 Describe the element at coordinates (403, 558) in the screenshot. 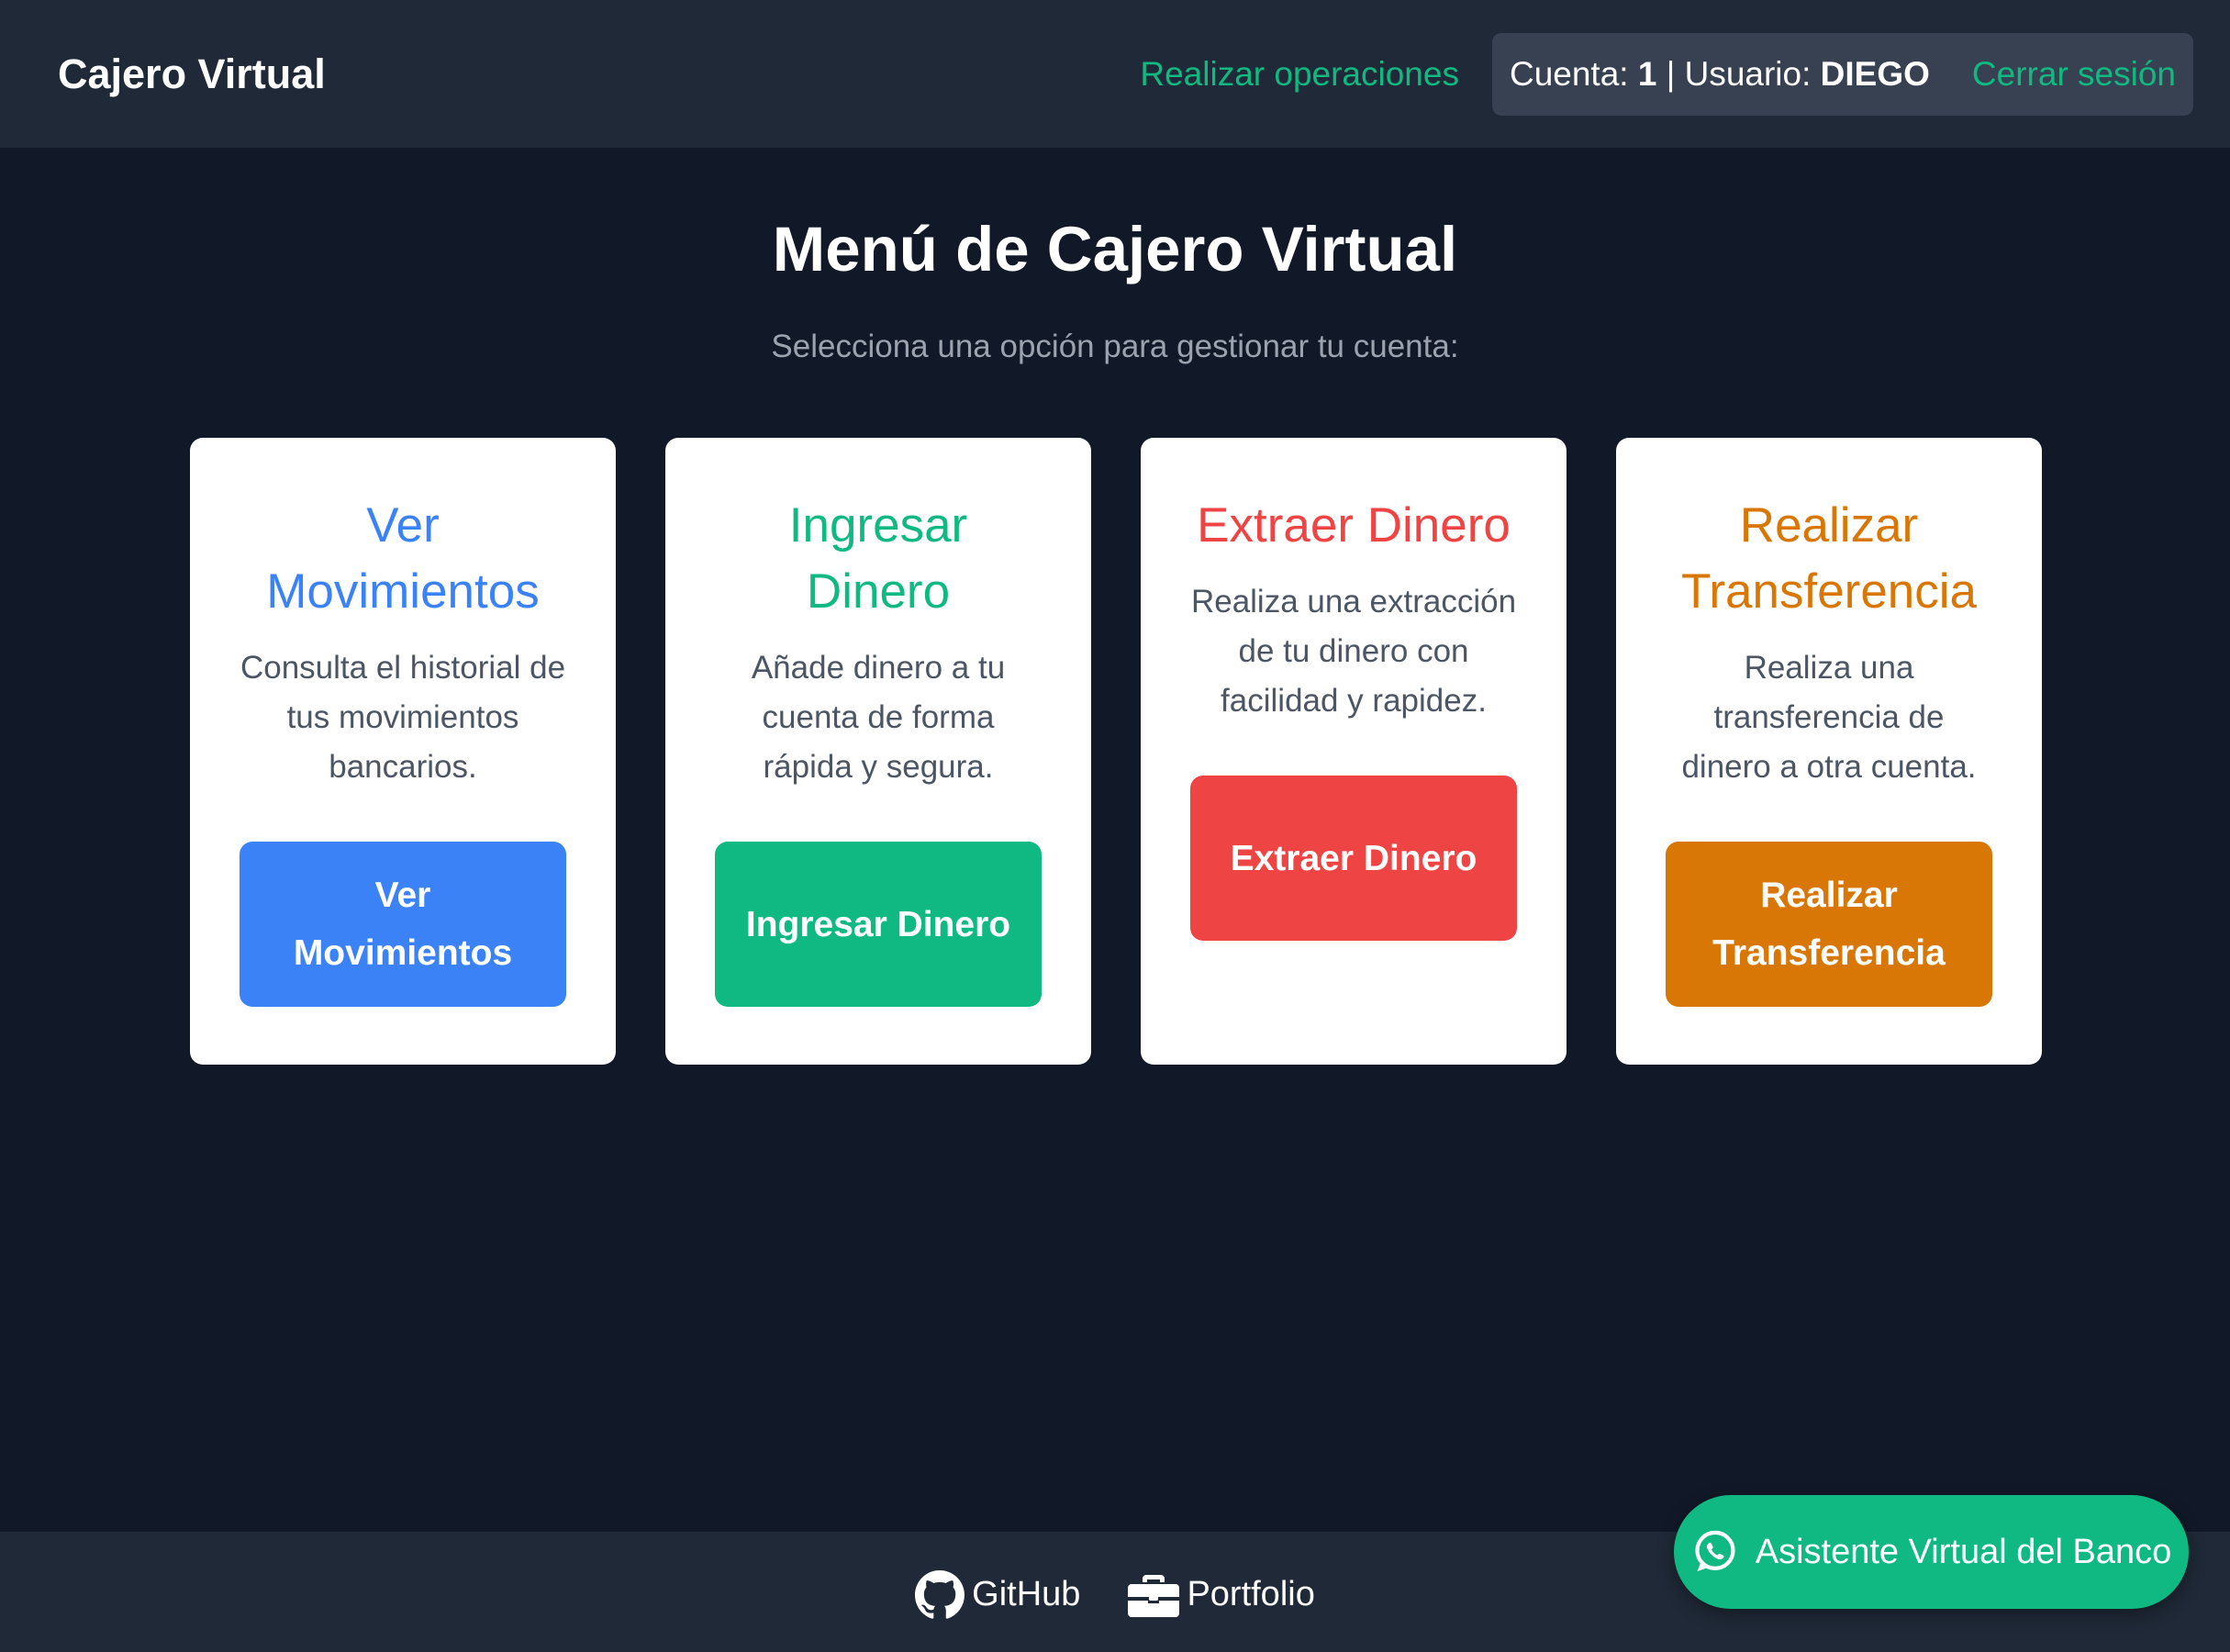

I see `card-title: Ver Movimientos` at that location.